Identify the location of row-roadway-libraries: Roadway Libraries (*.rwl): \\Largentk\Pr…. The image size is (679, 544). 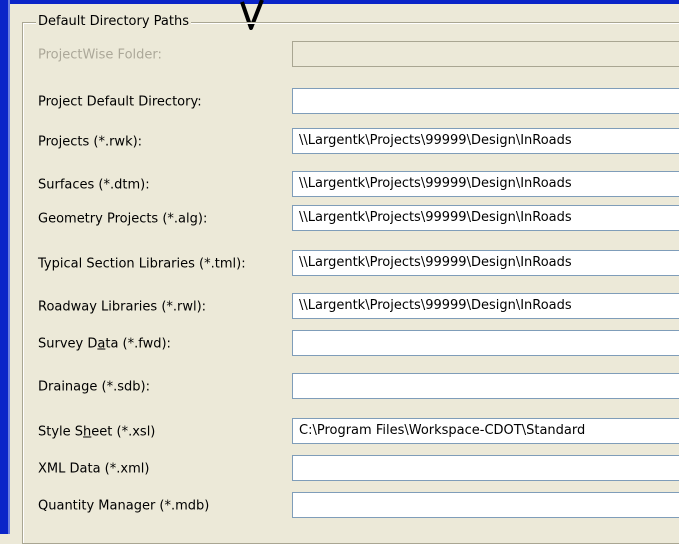
(358, 307).